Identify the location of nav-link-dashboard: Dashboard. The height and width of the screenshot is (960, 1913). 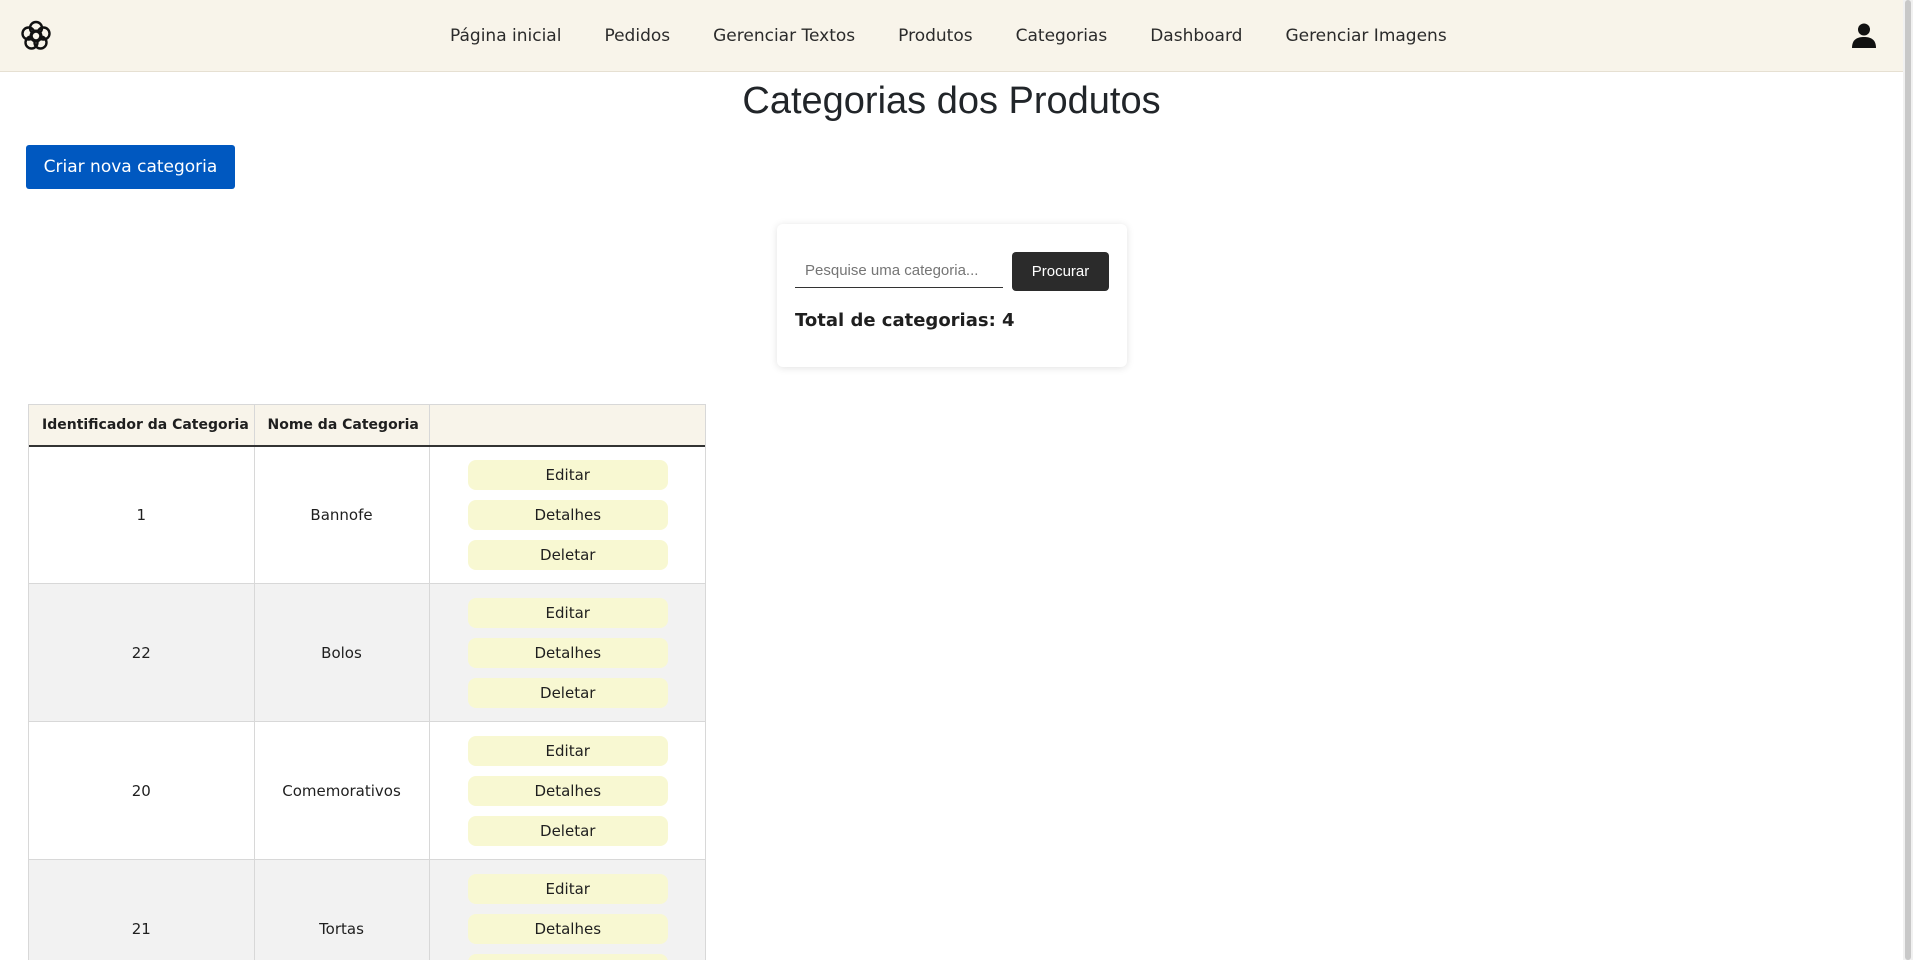
(1196, 36).